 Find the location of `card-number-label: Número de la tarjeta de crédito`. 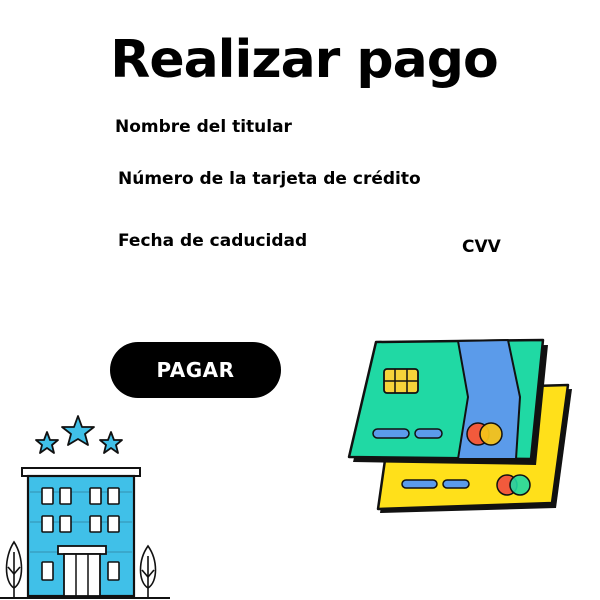

card-number-label: Número de la tarjeta de crédito is located at coordinates (269, 179).